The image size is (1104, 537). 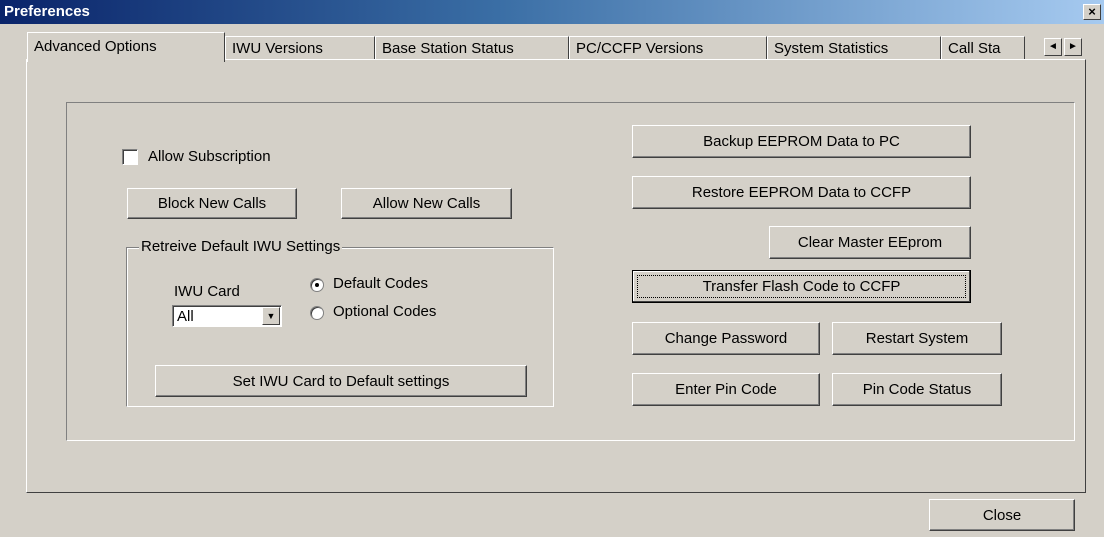 What do you see at coordinates (1053, 47) in the screenshot?
I see `chevron-left-icon: ◄` at bounding box center [1053, 47].